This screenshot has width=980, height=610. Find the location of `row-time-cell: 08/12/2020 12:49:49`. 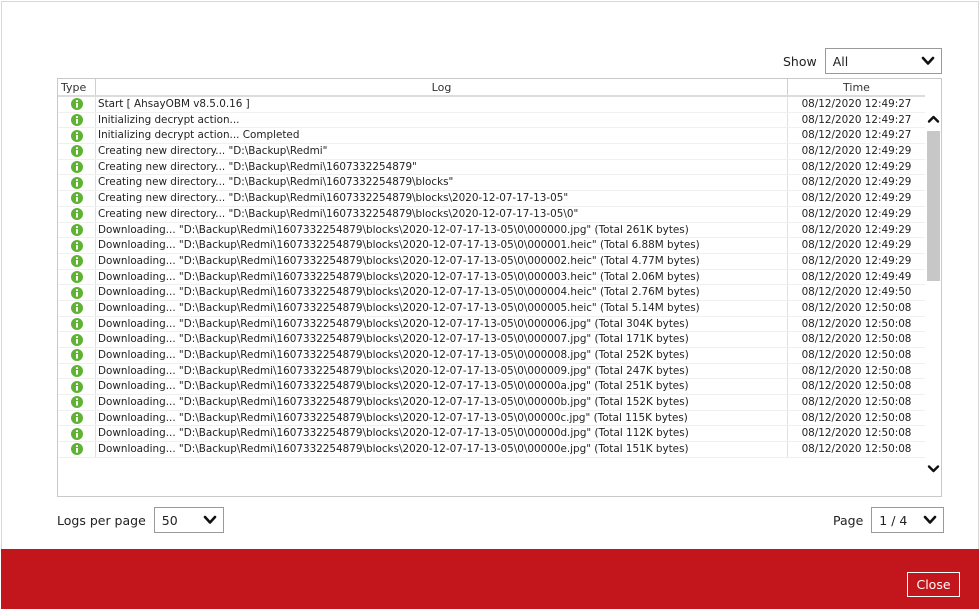

row-time-cell: 08/12/2020 12:49:49 is located at coordinates (856, 276).